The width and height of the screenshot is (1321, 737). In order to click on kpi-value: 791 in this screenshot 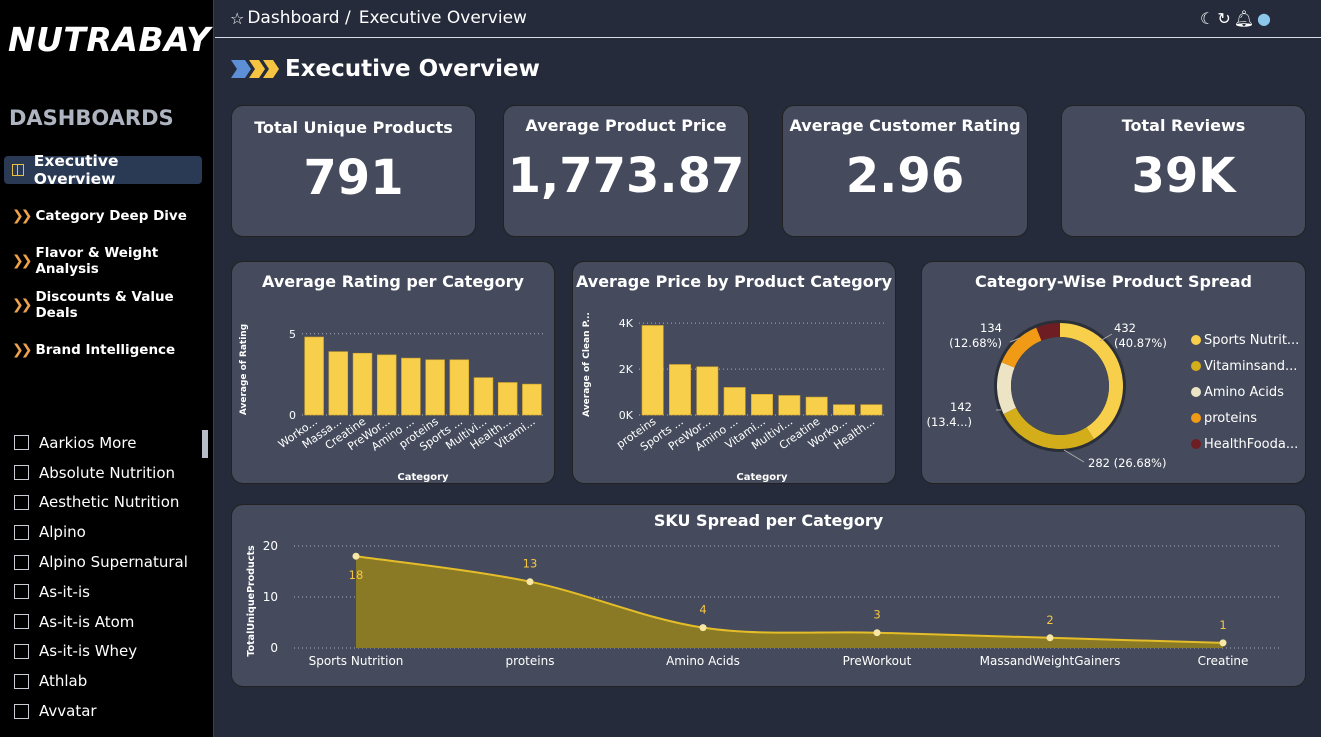, I will do `click(353, 178)`.